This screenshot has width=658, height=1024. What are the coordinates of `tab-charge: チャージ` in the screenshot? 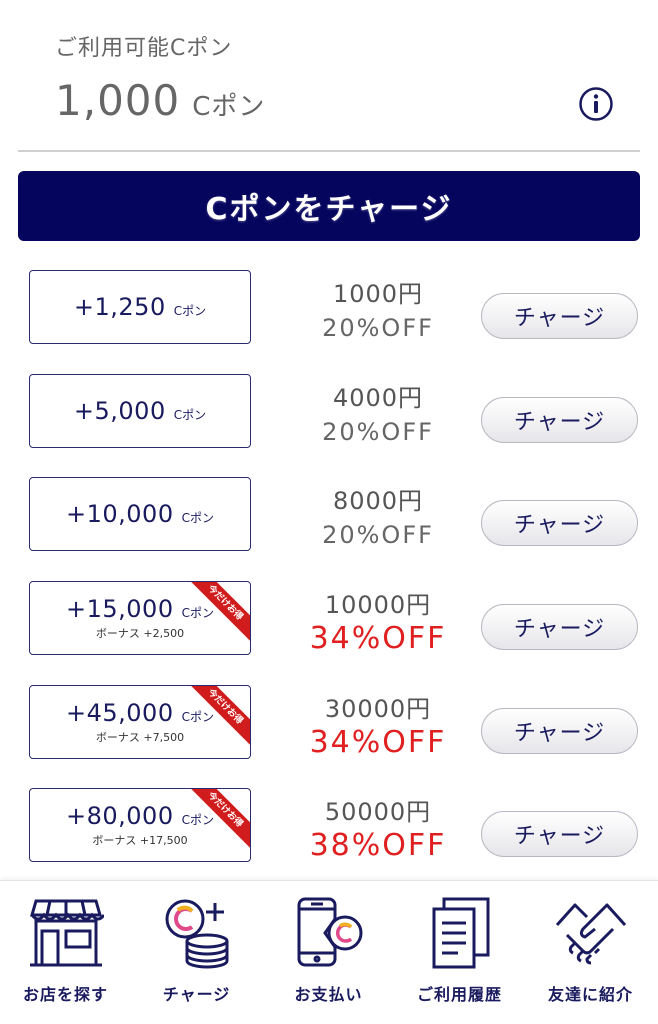 It's located at (196, 952).